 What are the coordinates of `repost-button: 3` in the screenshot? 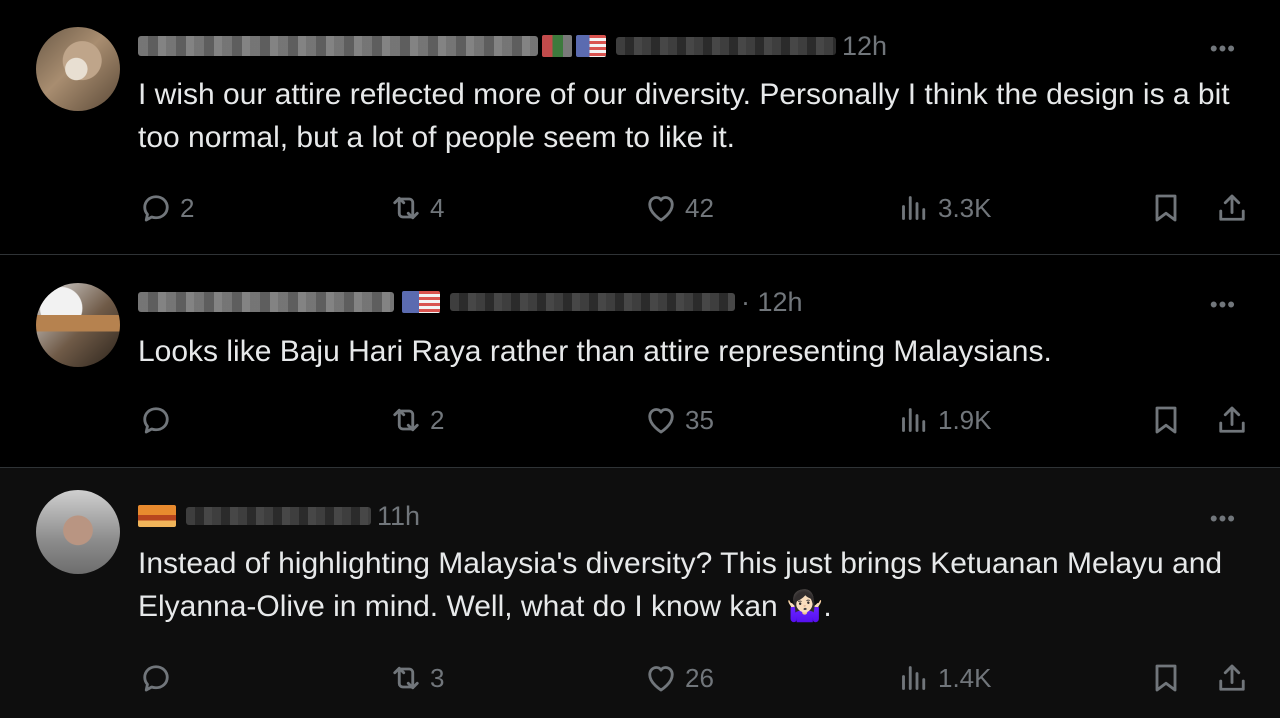 It's located at (416, 678).